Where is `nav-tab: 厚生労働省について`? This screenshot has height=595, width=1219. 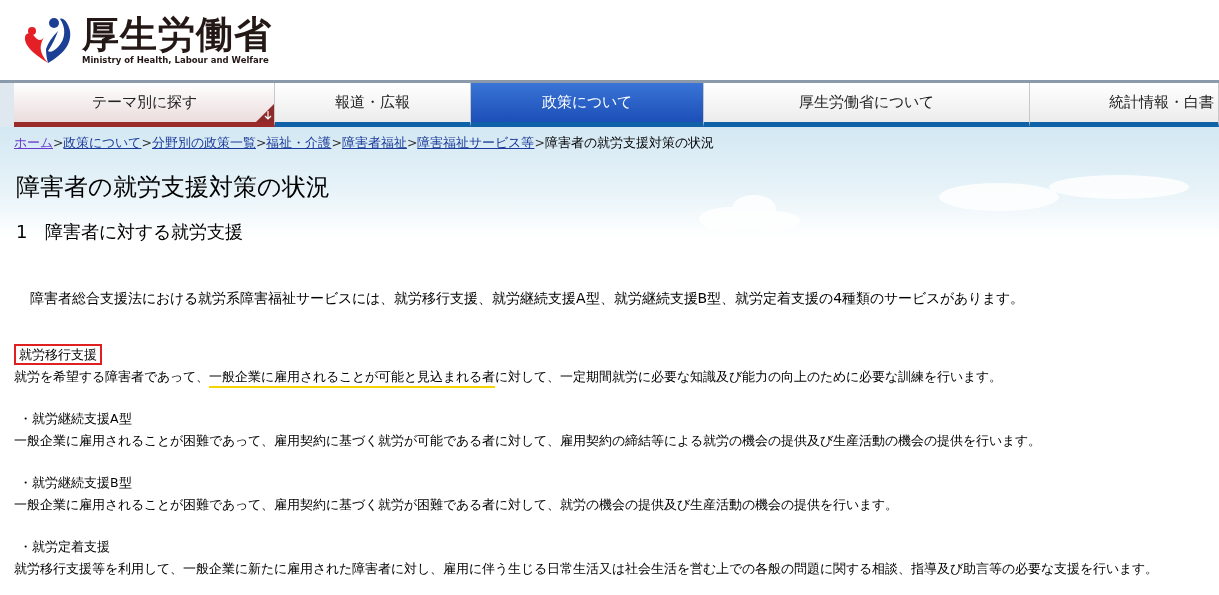
nav-tab: 厚生労働省について is located at coordinates (867, 105).